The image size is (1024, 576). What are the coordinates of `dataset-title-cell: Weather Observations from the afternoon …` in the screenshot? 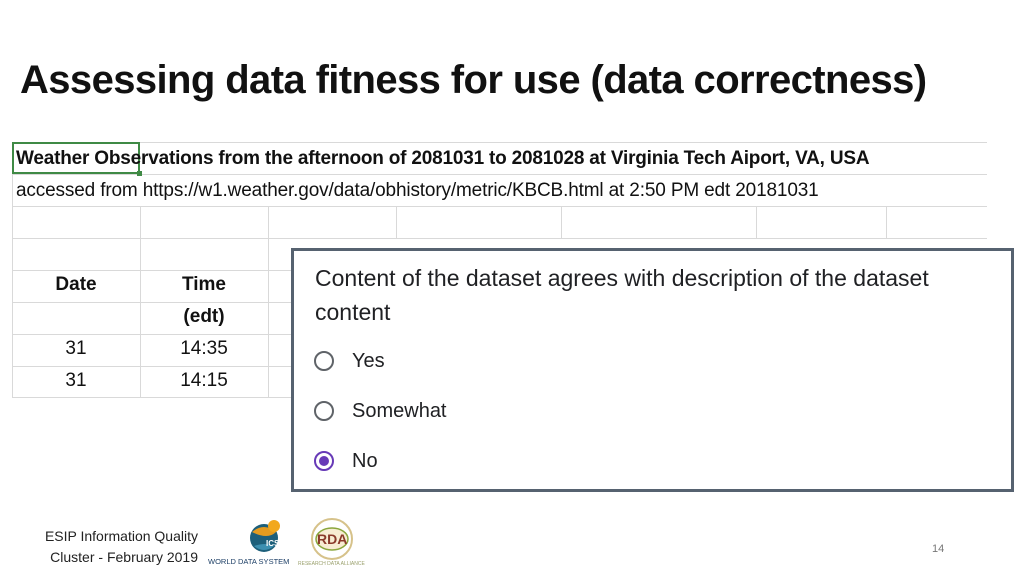 It's located at (443, 159).